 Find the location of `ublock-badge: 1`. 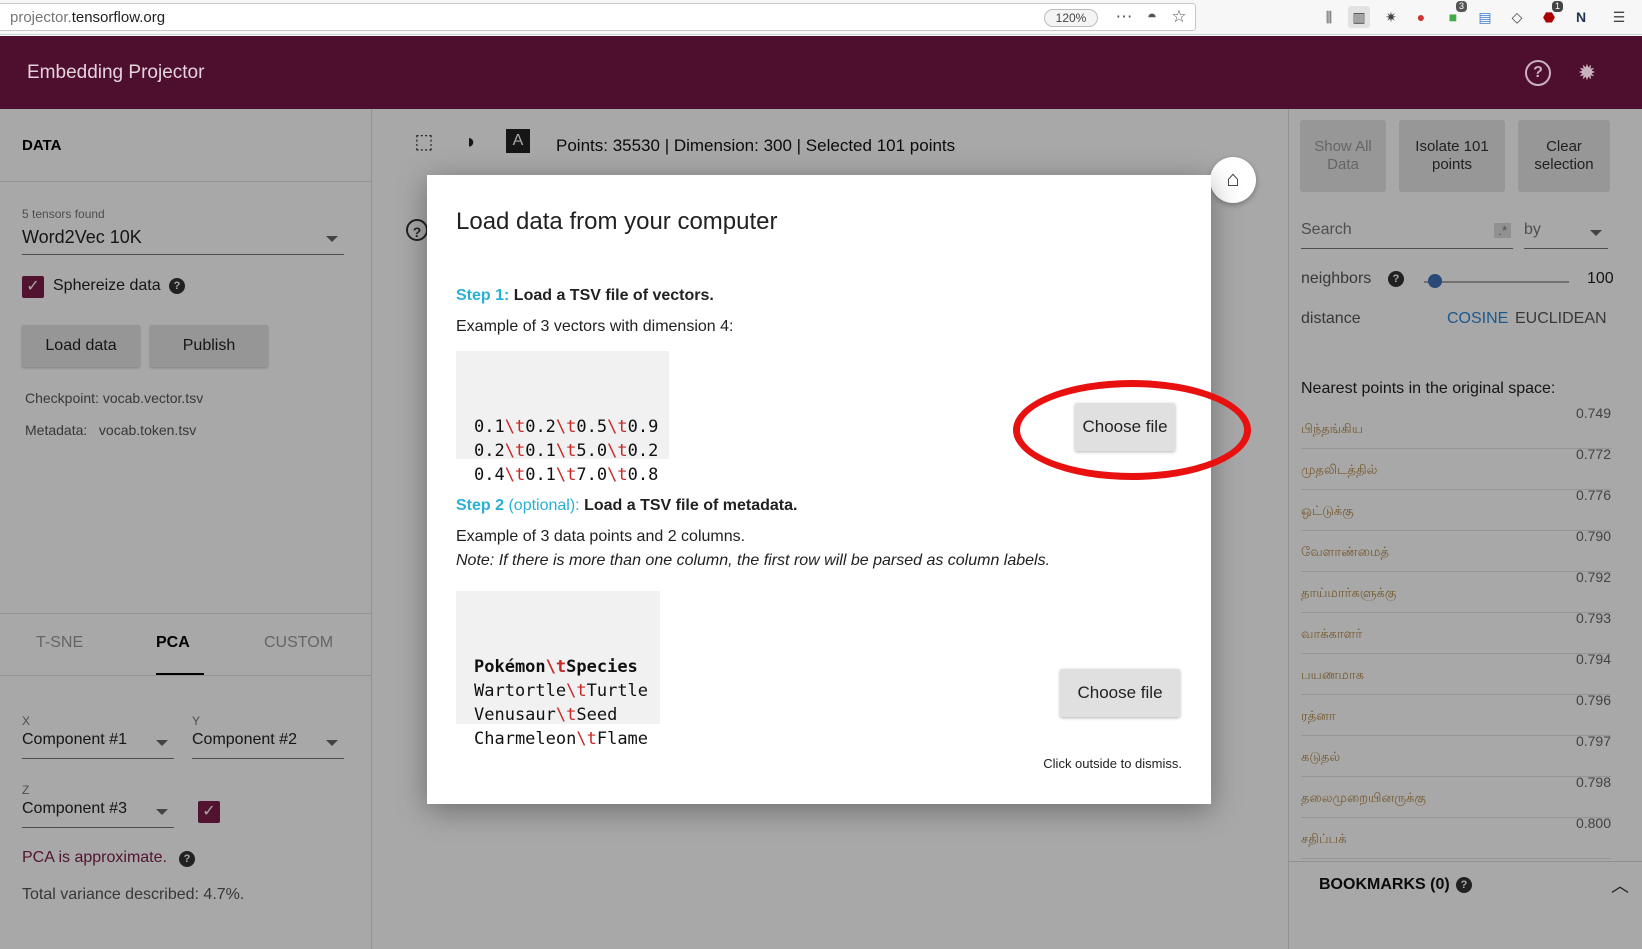

ublock-badge: 1 is located at coordinates (1558, 6).